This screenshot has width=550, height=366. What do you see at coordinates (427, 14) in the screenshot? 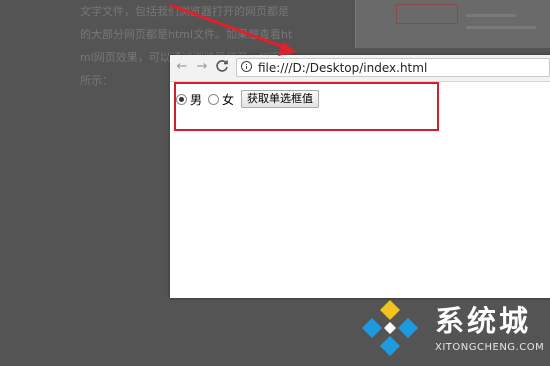
I see `background-screenshot-highlight` at bounding box center [427, 14].